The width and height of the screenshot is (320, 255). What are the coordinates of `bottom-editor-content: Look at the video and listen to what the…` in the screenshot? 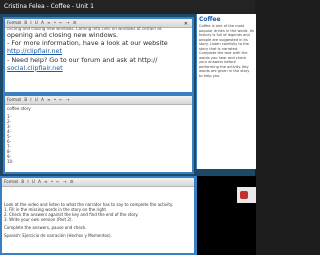 It's located at (98, 226).